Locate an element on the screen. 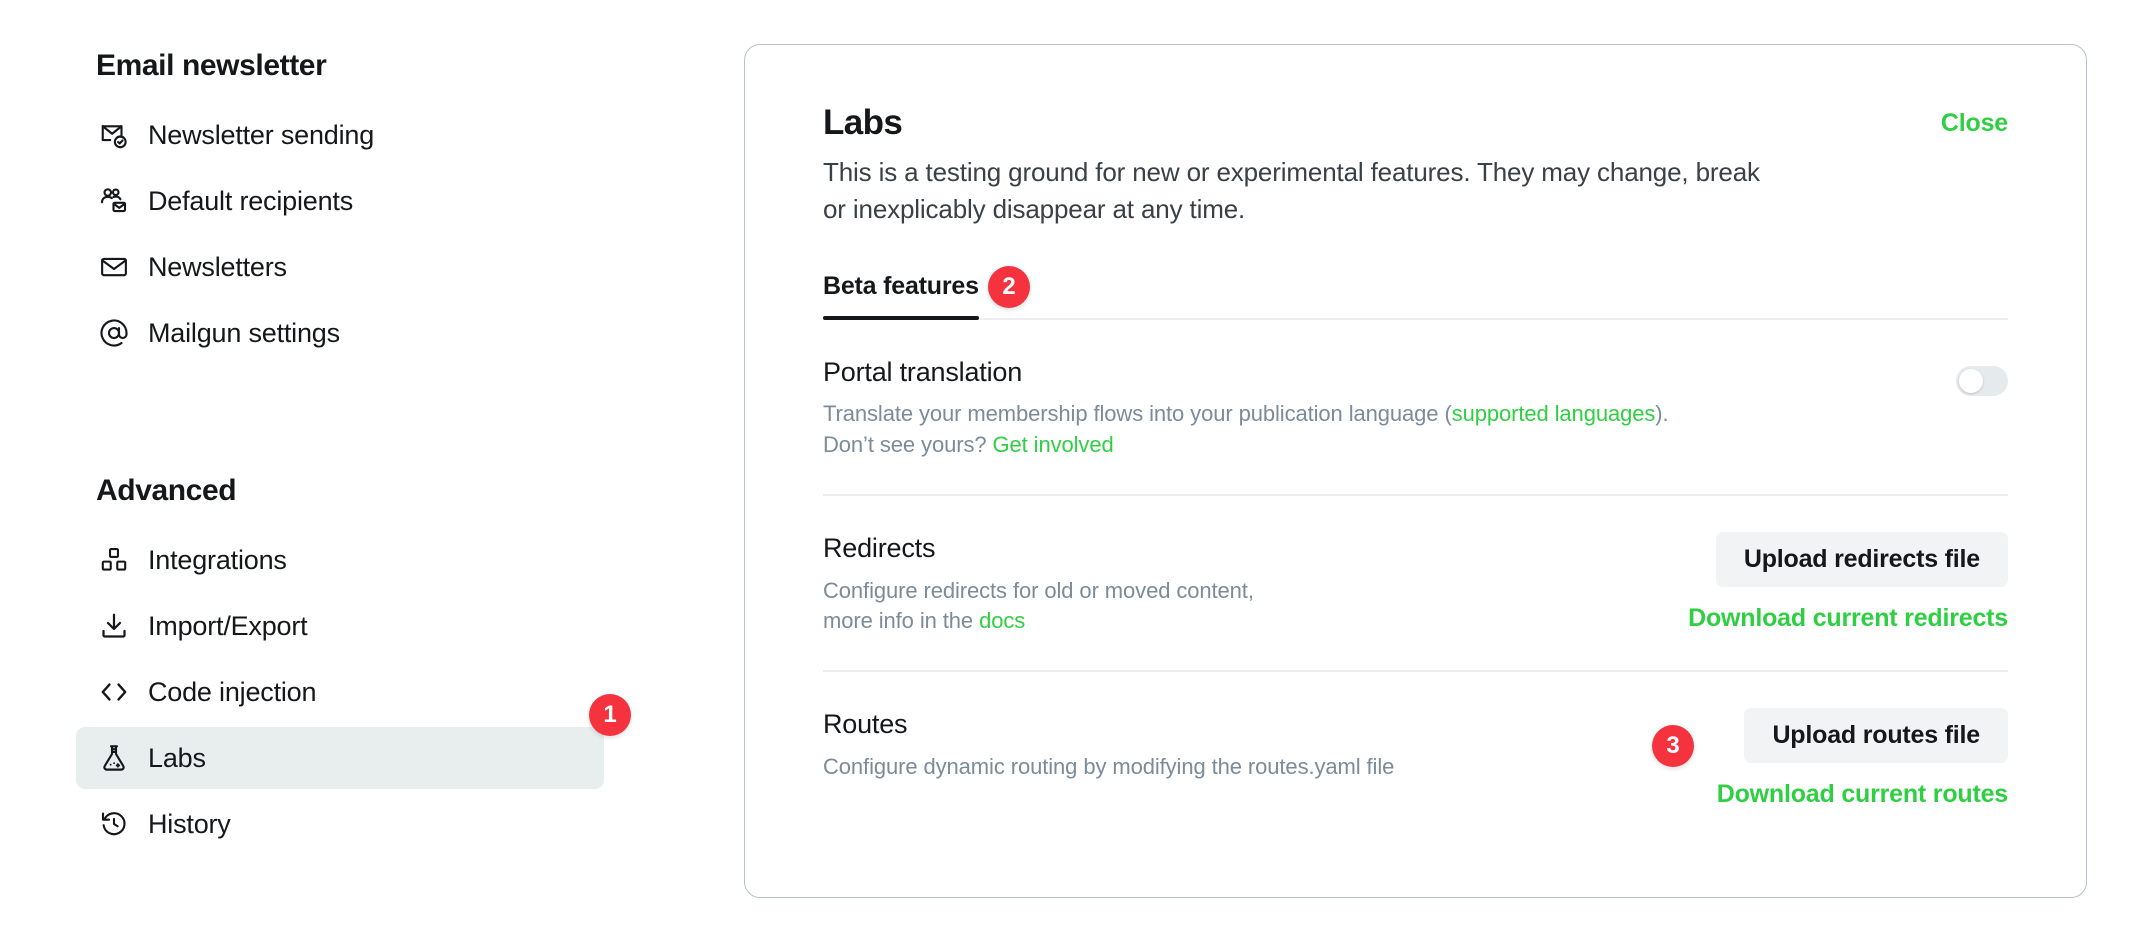 Image resolution: width=2152 pixels, height=948 pixels. download-current-routes-link: Download current routes is located at coordinates (1862, 794).